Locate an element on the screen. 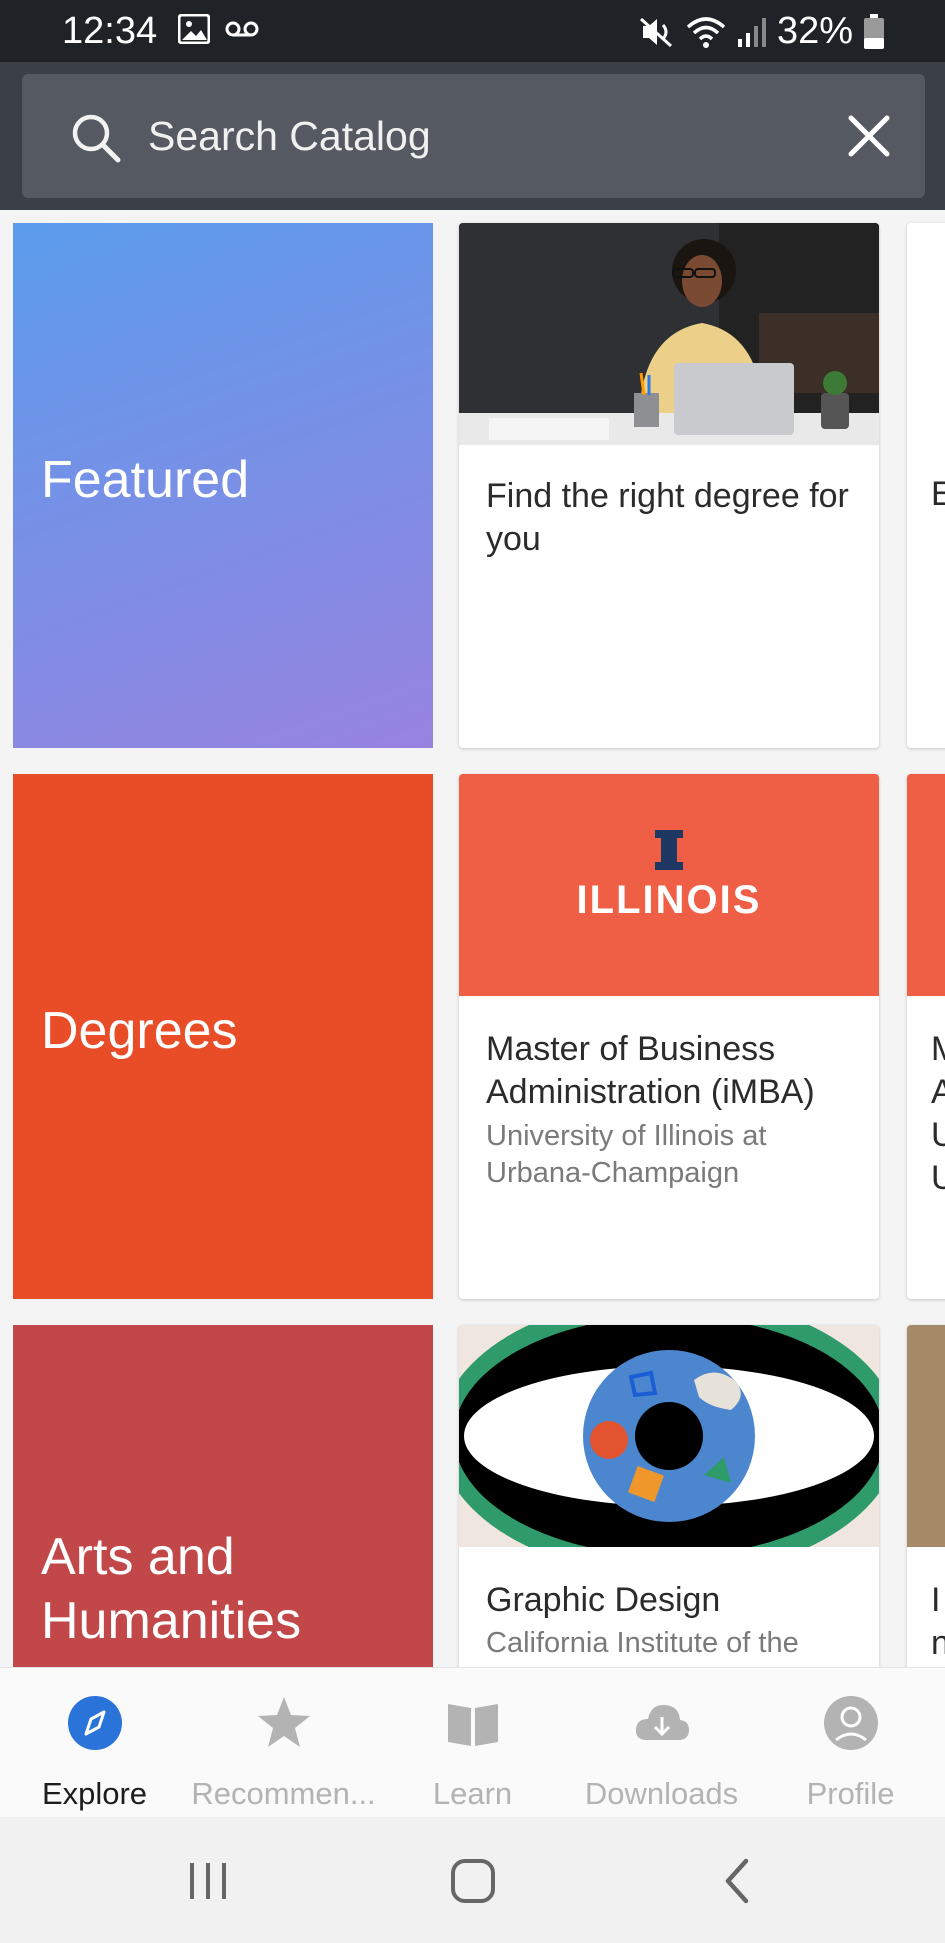 The image size is (945, 1943). status-time: 12:34 is located at coordinates (110, 31).